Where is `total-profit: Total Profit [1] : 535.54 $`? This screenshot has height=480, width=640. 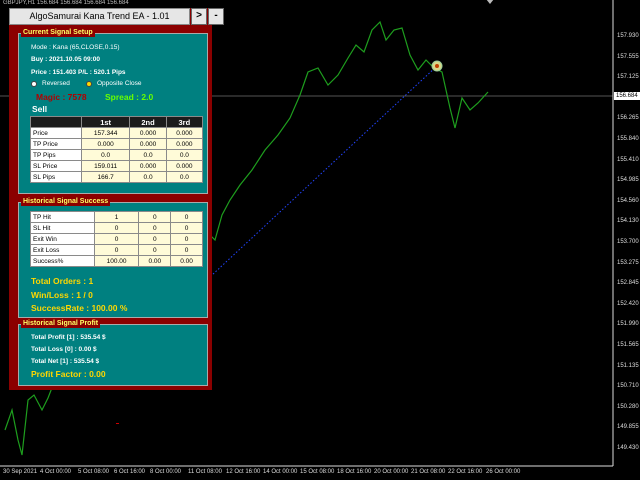
total-profit: Total Profit [1] : 535.54 $ is located at coordinates (68, 337).